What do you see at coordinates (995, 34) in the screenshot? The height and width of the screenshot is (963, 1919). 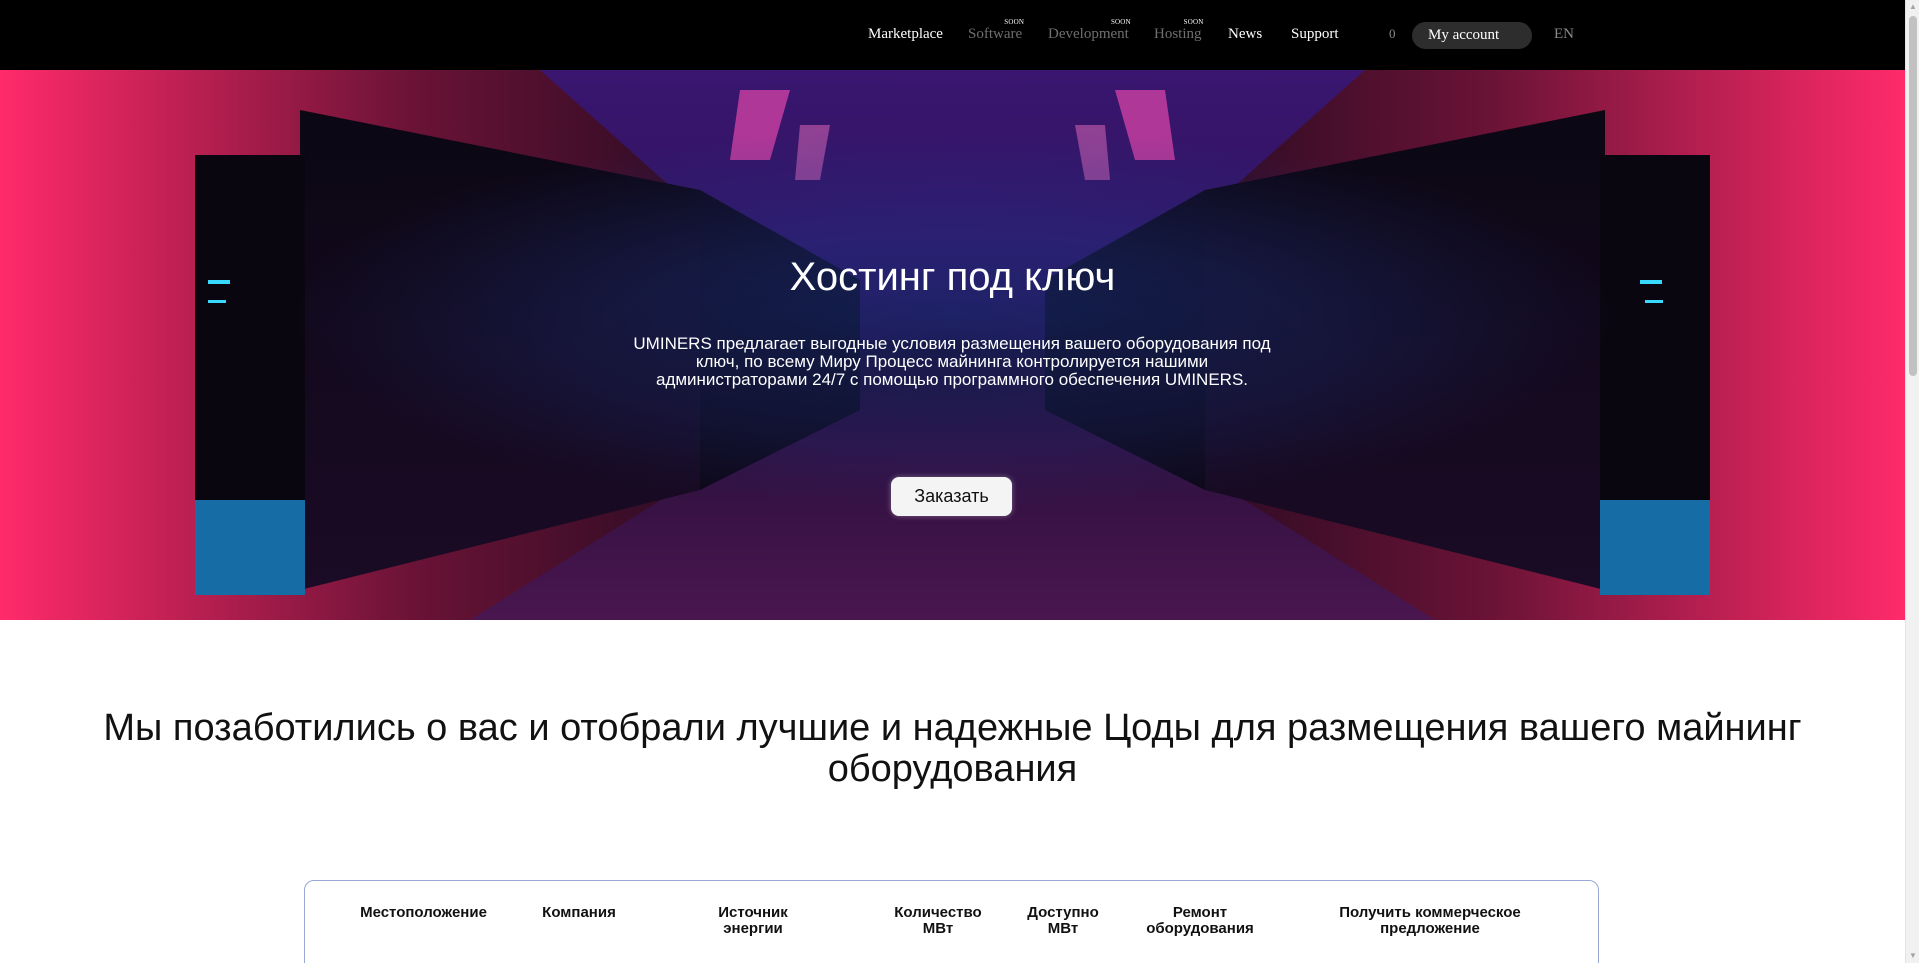 I see `nav-software-label: Software` at bounding box center [995, 34].